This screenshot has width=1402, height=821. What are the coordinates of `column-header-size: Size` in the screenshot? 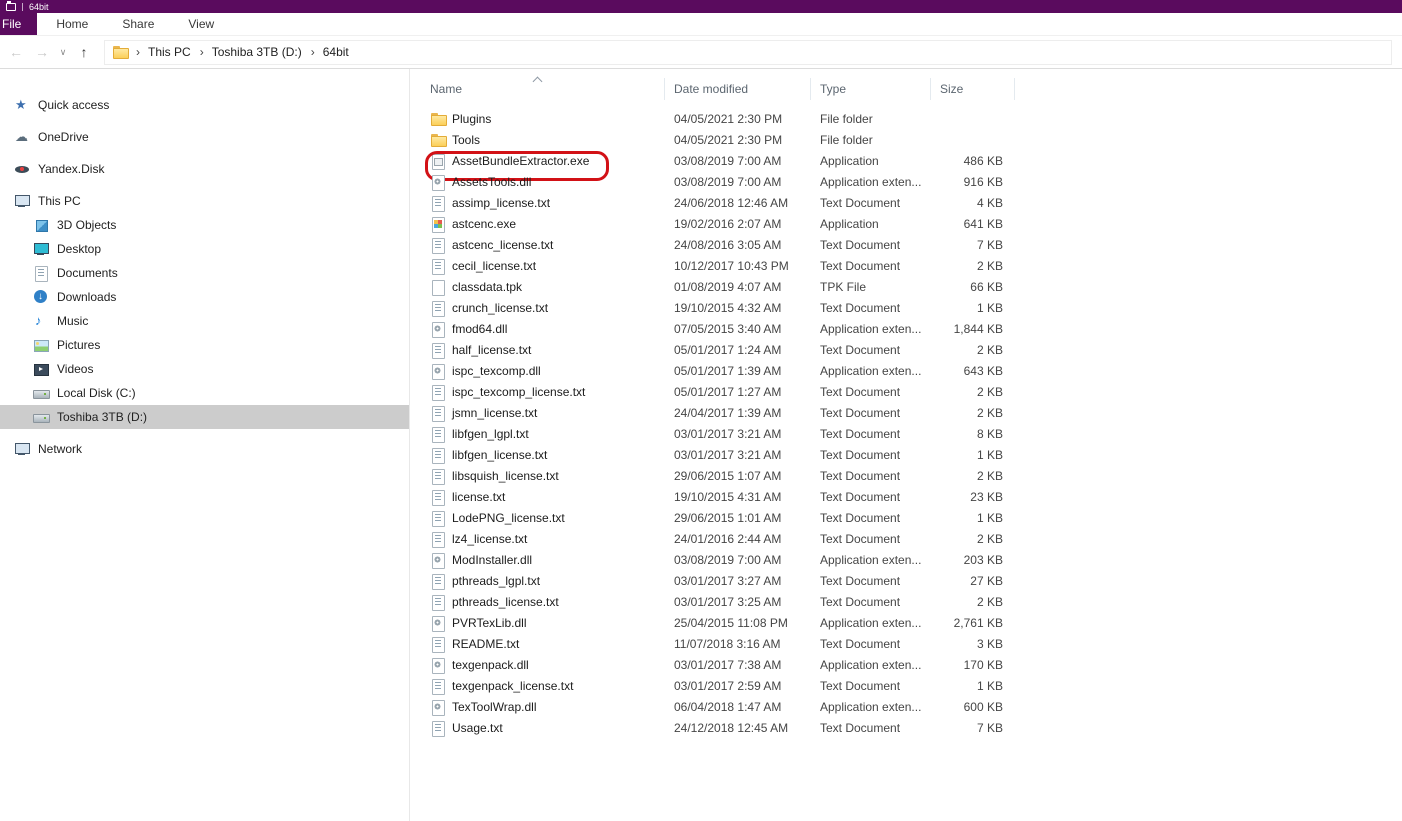 It's located at (973, 89).